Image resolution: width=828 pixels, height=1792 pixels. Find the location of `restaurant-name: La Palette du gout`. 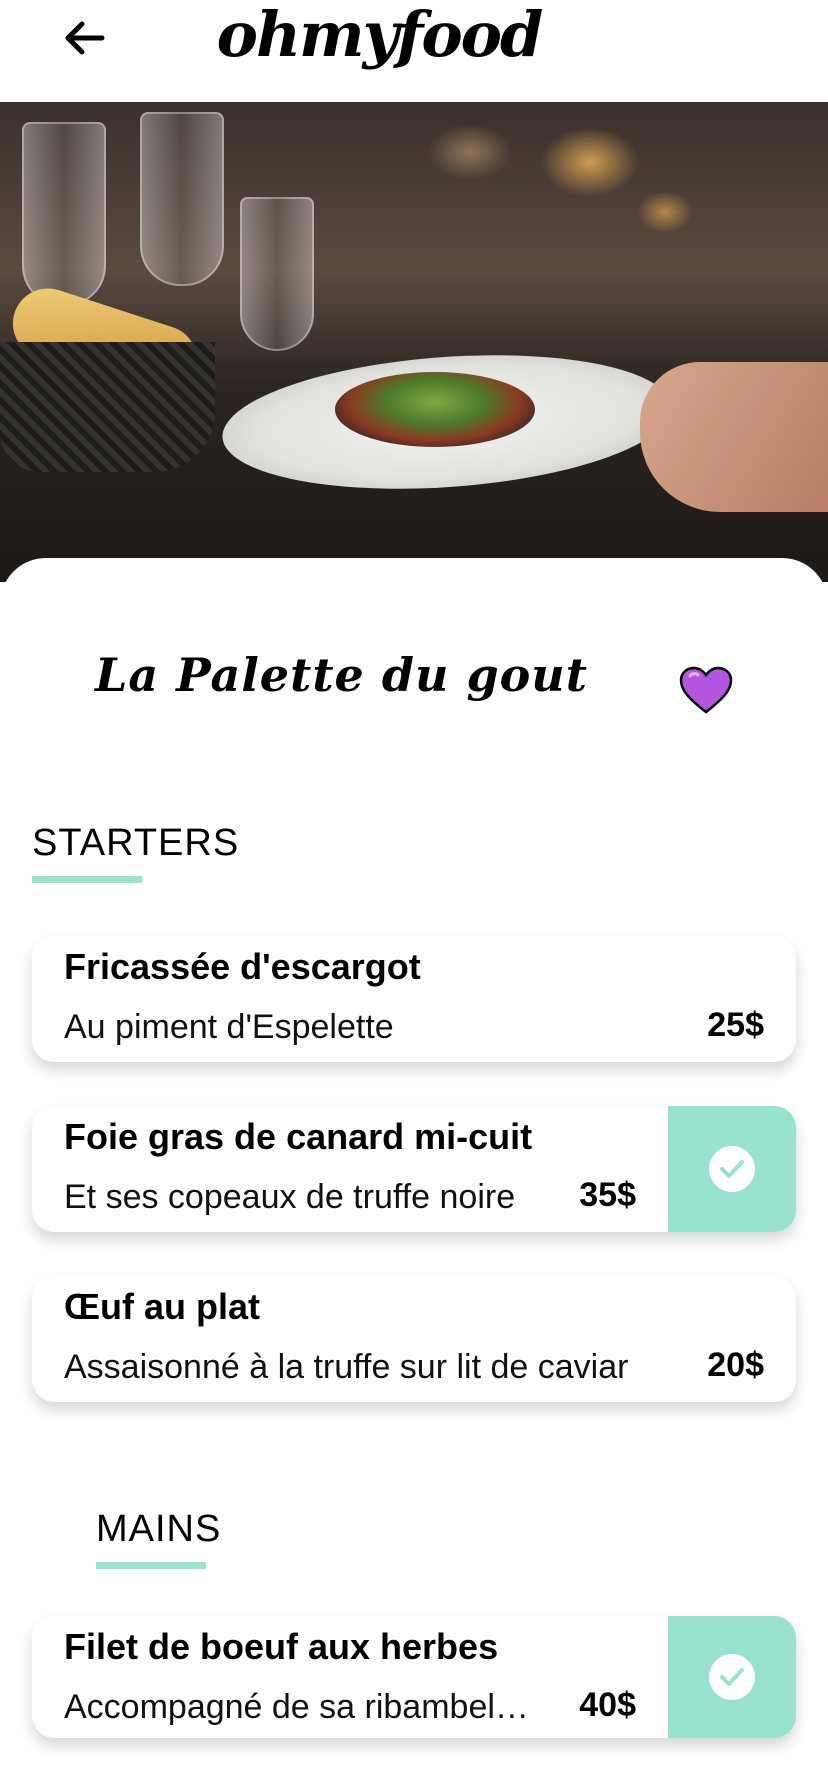

restaurant-name: La Palette du gout is located at coordinates (342, 675).